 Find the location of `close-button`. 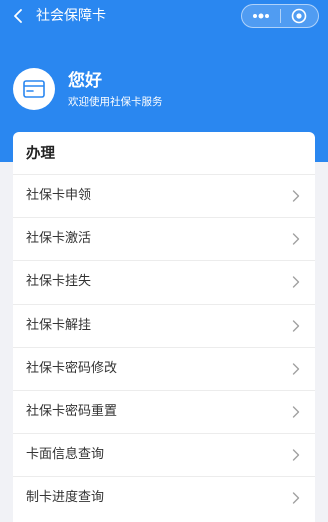

close-button is located at coordinates (299, 16).